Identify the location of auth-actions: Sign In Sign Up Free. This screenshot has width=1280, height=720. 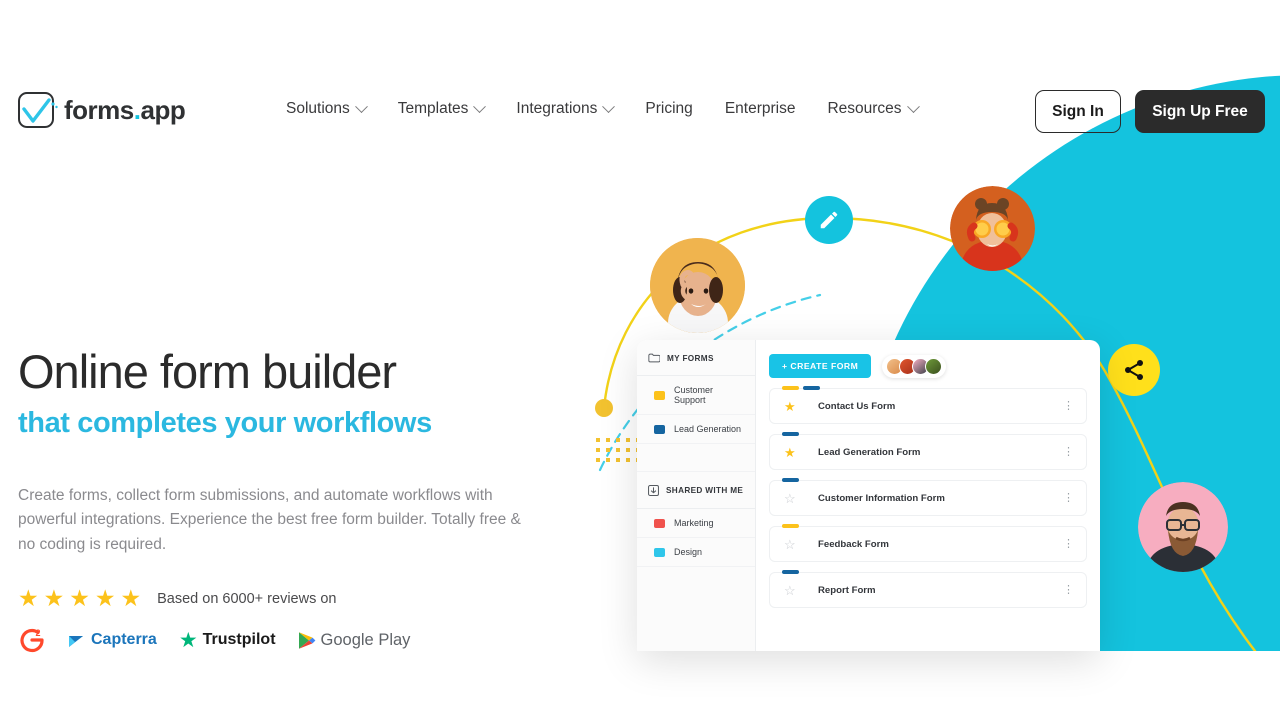
(1150, 111).